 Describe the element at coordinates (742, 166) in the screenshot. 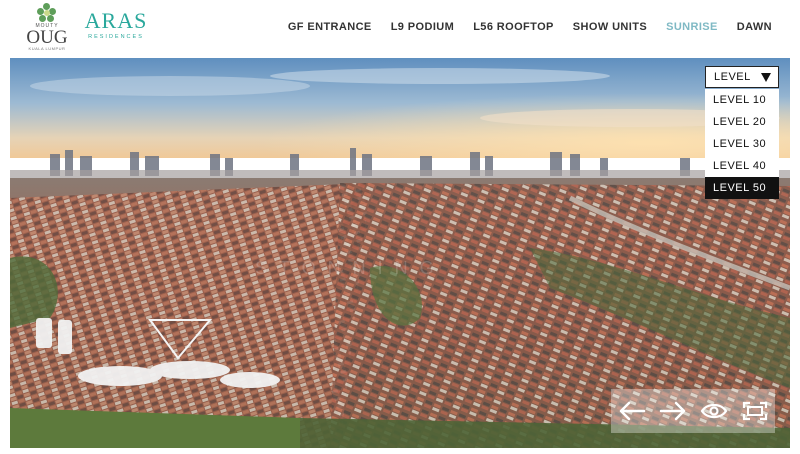

I see `level-option-40: LEVEL 40` at that location.